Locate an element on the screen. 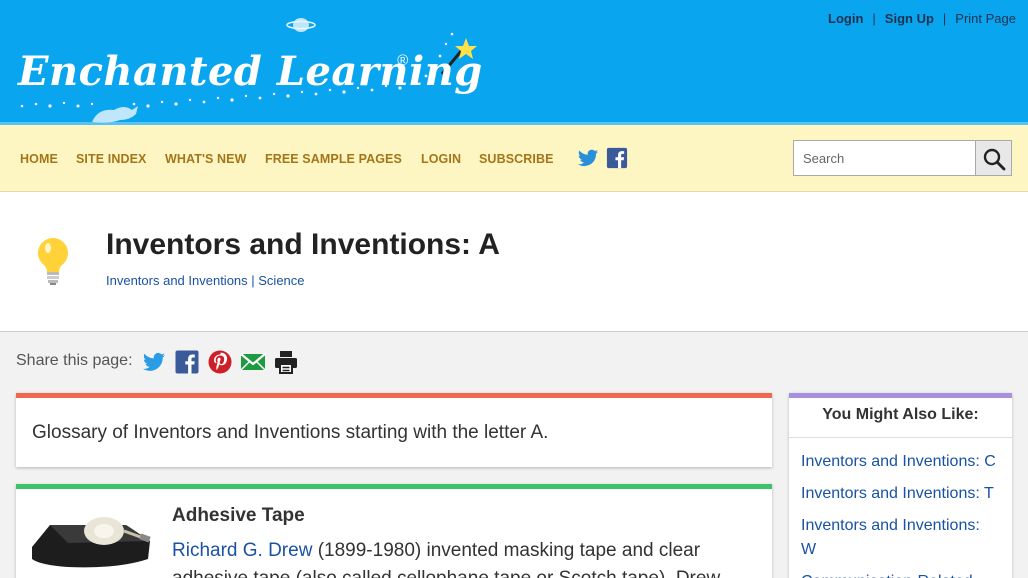  related-link: Inventors and Inventions: W is located at coordinates (896, 538).